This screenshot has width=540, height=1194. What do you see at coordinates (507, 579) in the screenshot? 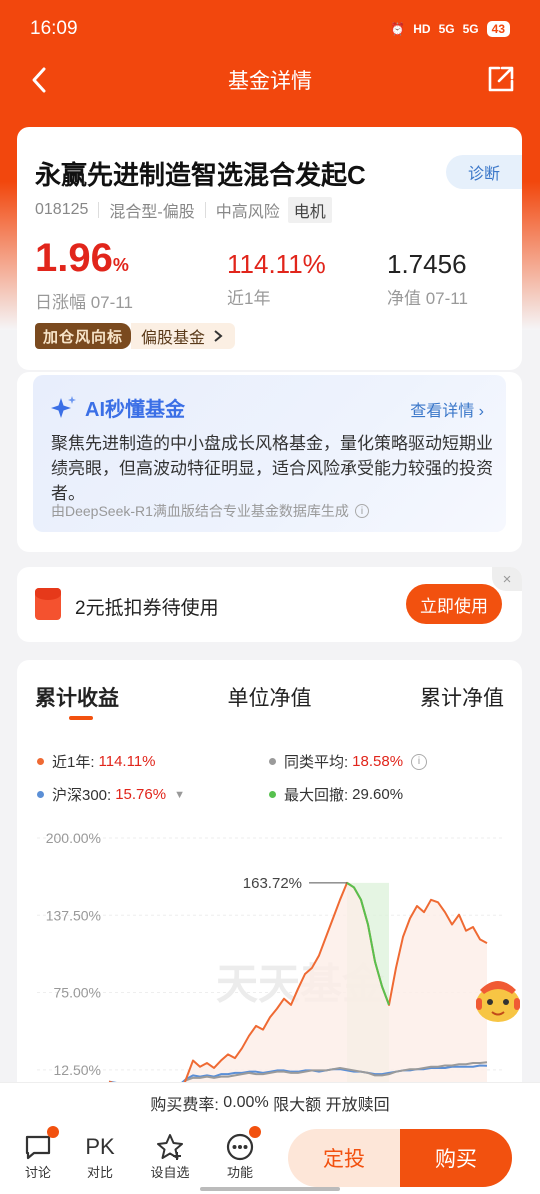
I see `close-icon: ×` at bounding box center [507, 579].